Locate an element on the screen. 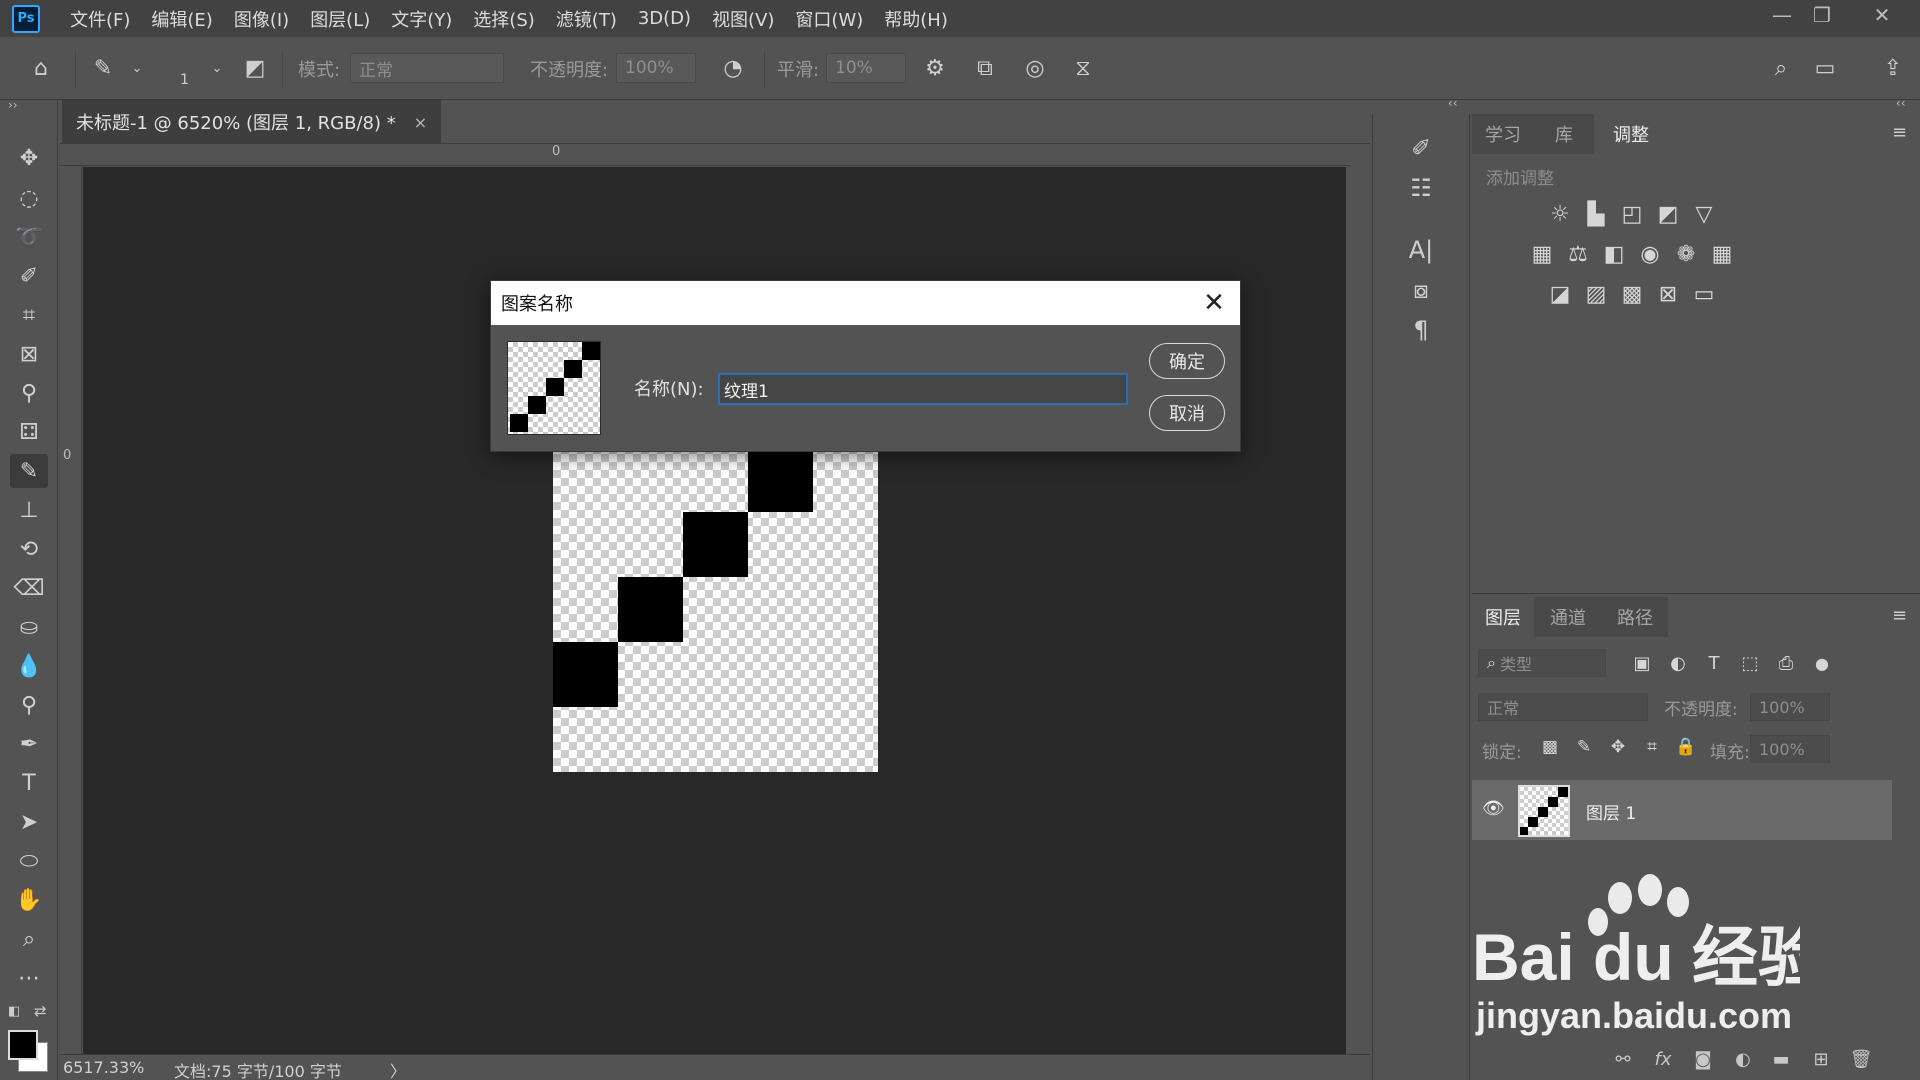 The width and height of the screenshot is (1920, 1080). channel-mixer-icon: ❁ is located at coordinates (1686, 254).